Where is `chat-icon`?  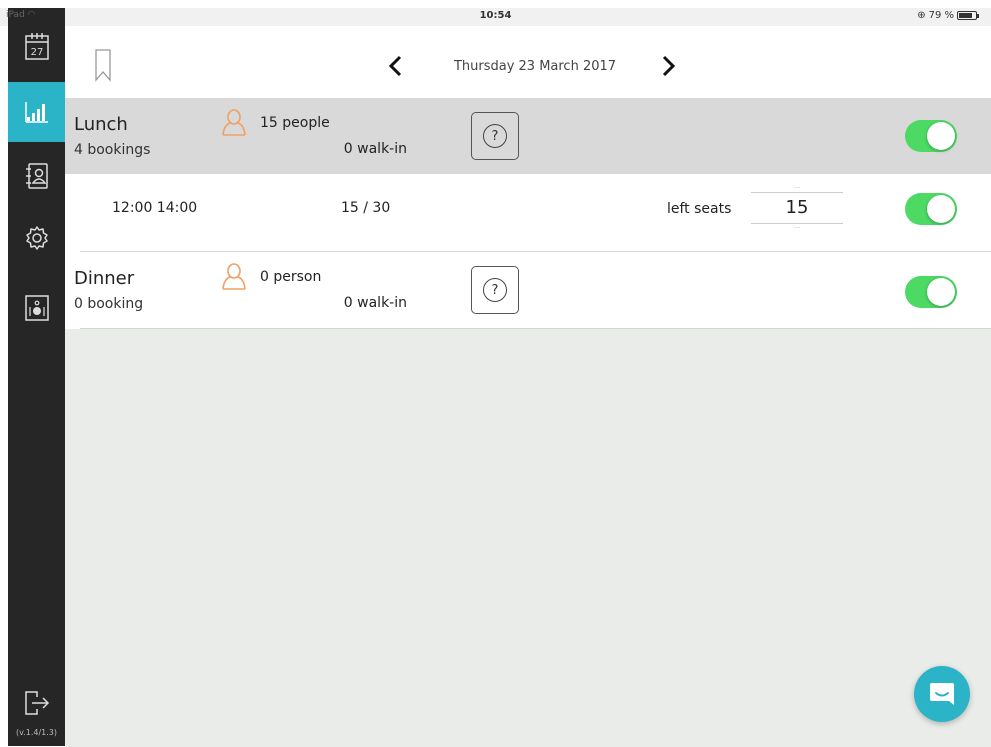
chat-icon is located at coordinates (942, 694).